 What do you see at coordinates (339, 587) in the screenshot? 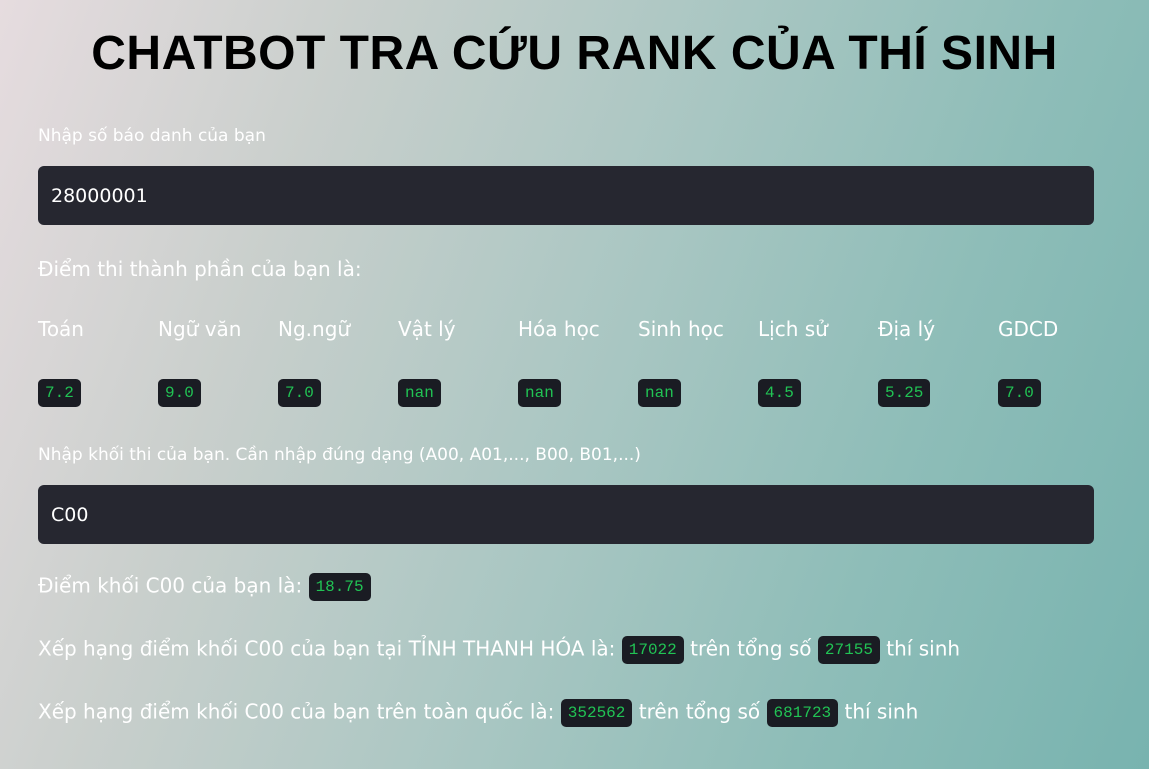
I see `block-score-value: 18.75` at bounding box center [339, 587].